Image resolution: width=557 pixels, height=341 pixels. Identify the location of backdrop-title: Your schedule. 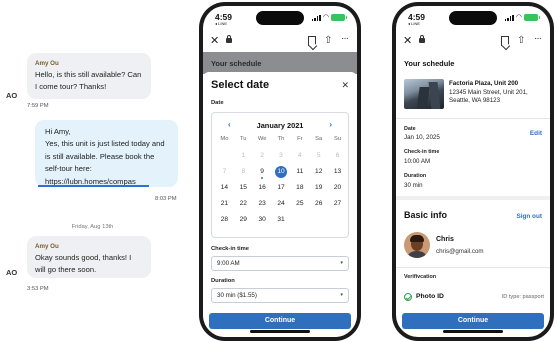
(236, 63).